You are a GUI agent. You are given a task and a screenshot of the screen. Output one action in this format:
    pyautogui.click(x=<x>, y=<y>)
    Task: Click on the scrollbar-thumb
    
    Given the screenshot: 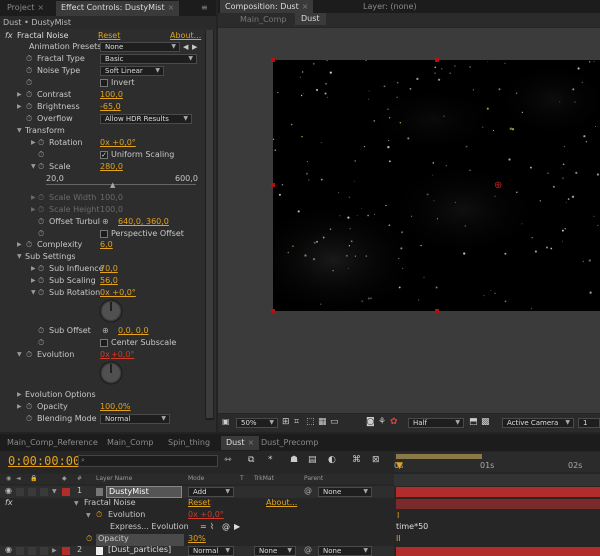 What is the action you would take?
    pyautogui.click(x=209, y=224)
    